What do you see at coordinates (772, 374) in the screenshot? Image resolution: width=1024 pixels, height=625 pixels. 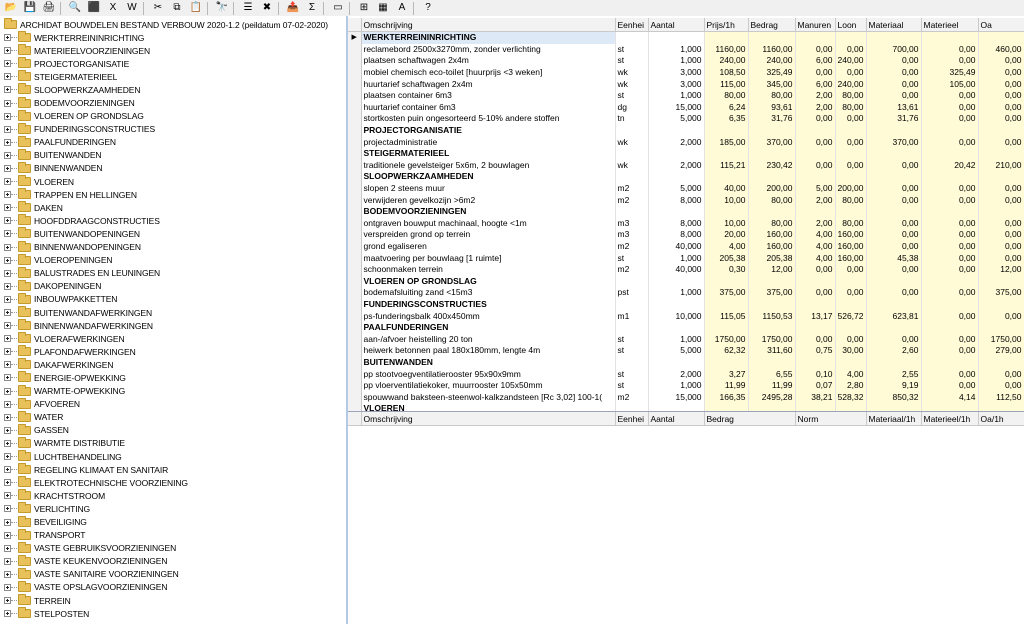 I see `cell-amount: 6,55` at bounding box center [772, 374].